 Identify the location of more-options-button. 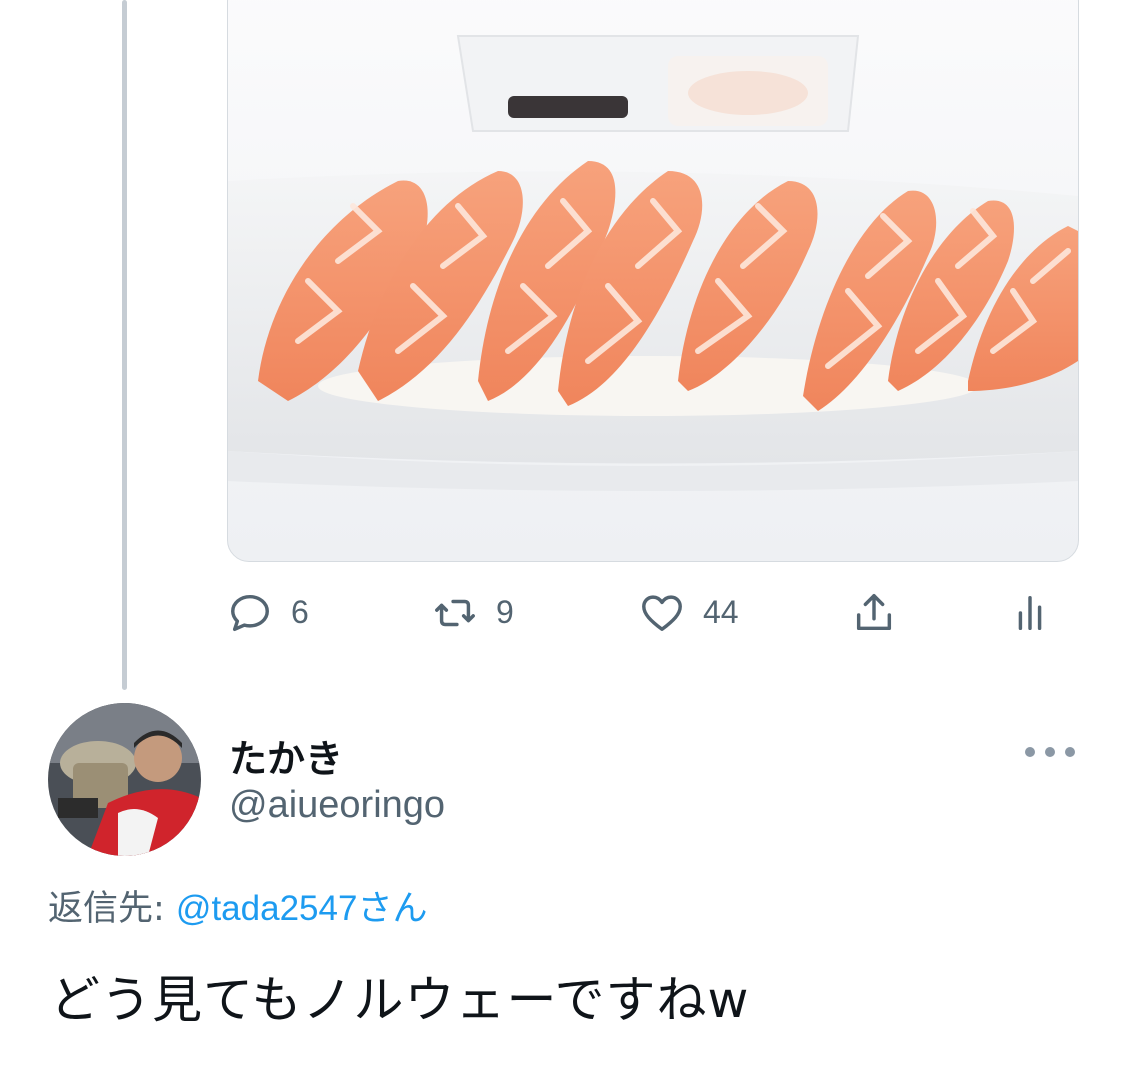
(1050, 752).